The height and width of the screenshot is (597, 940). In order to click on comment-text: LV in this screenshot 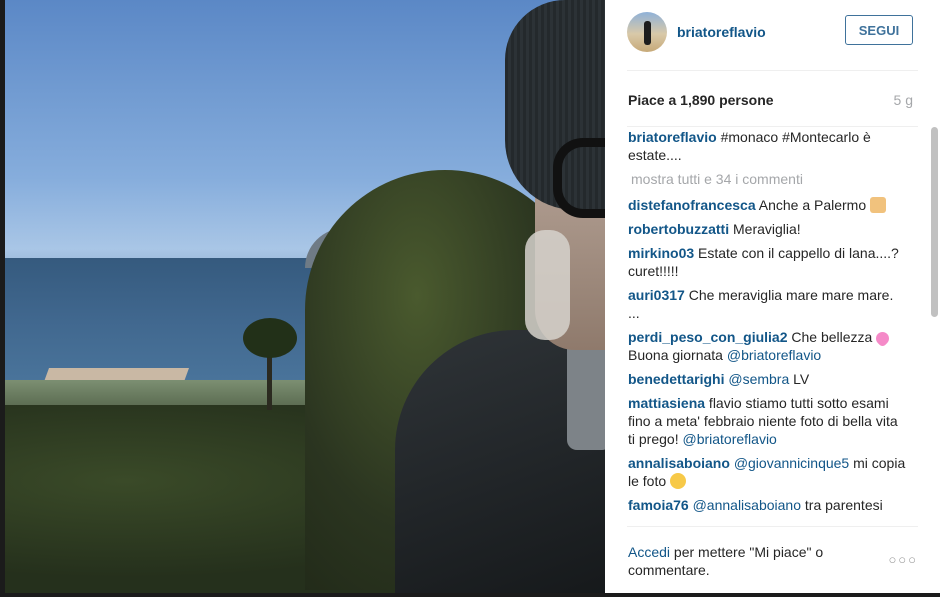, I will do `click(799, 379)`.